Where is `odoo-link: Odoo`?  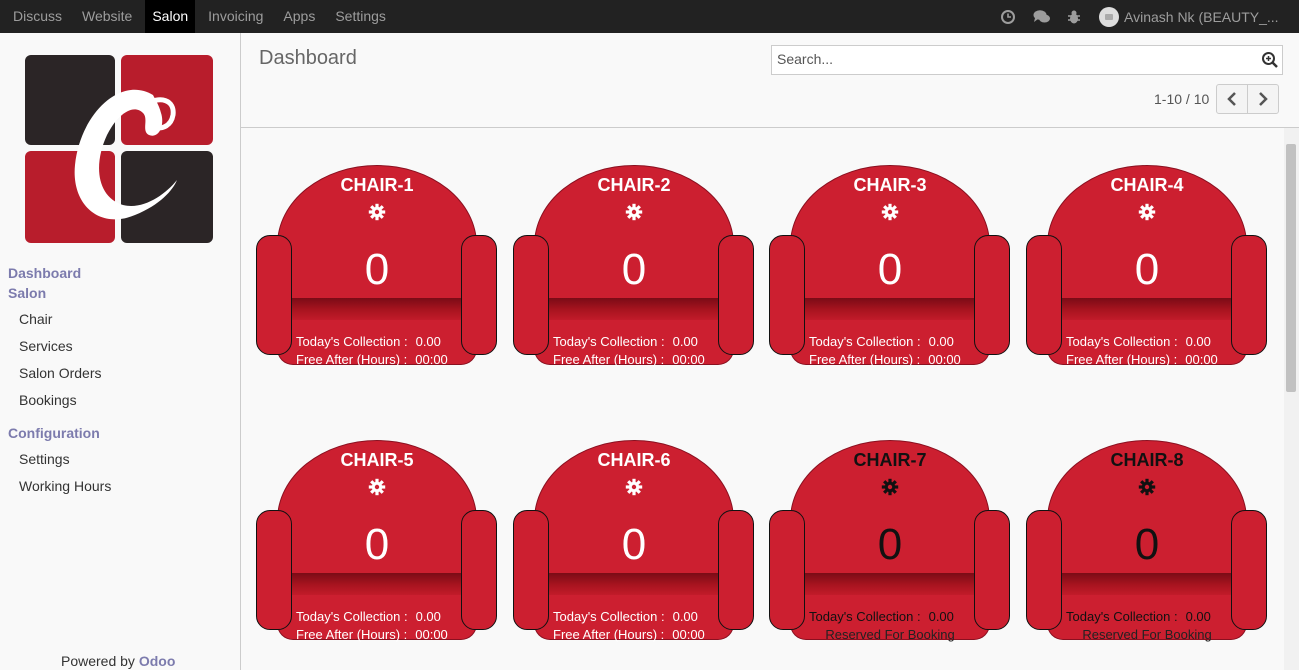 odoo-link: Odoo is located at coordinates (157, 661).